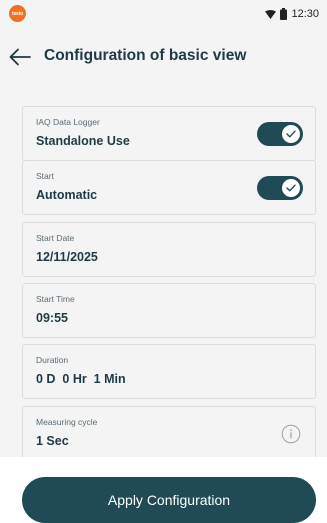 This screenshot has height=523, width=327. Describe the element at coordinates (67, 257) in the screenshot. I see `setting-value: 12/11/2025` at that location.